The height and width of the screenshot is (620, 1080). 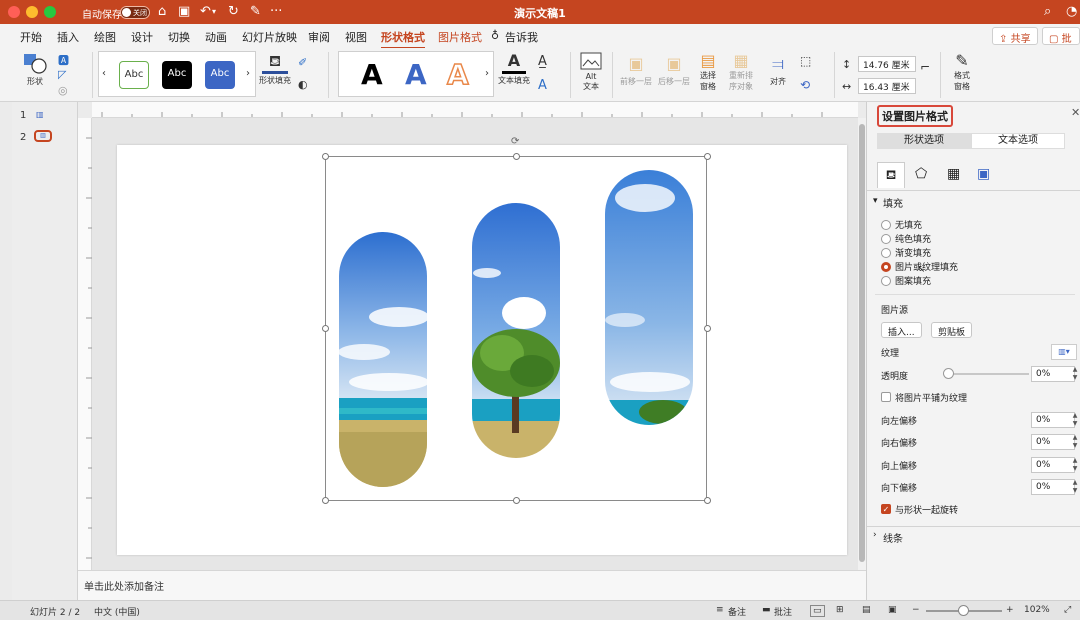 What do you see at coordinates (63, 60) in the screenshot?
I see `textbox-icon: 🅰` at bounding box center [63, 60].